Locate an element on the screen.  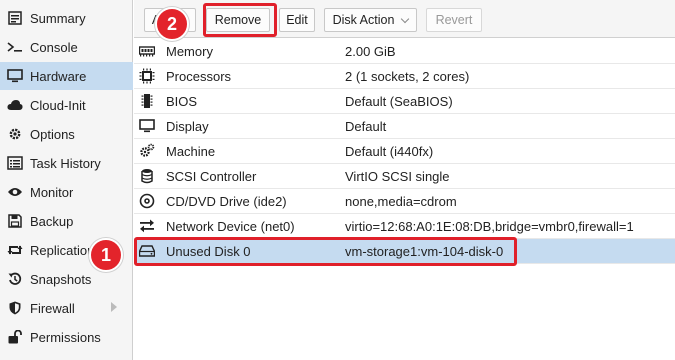
disk-action-button: Disk Action is located at coordinates (370, 20).